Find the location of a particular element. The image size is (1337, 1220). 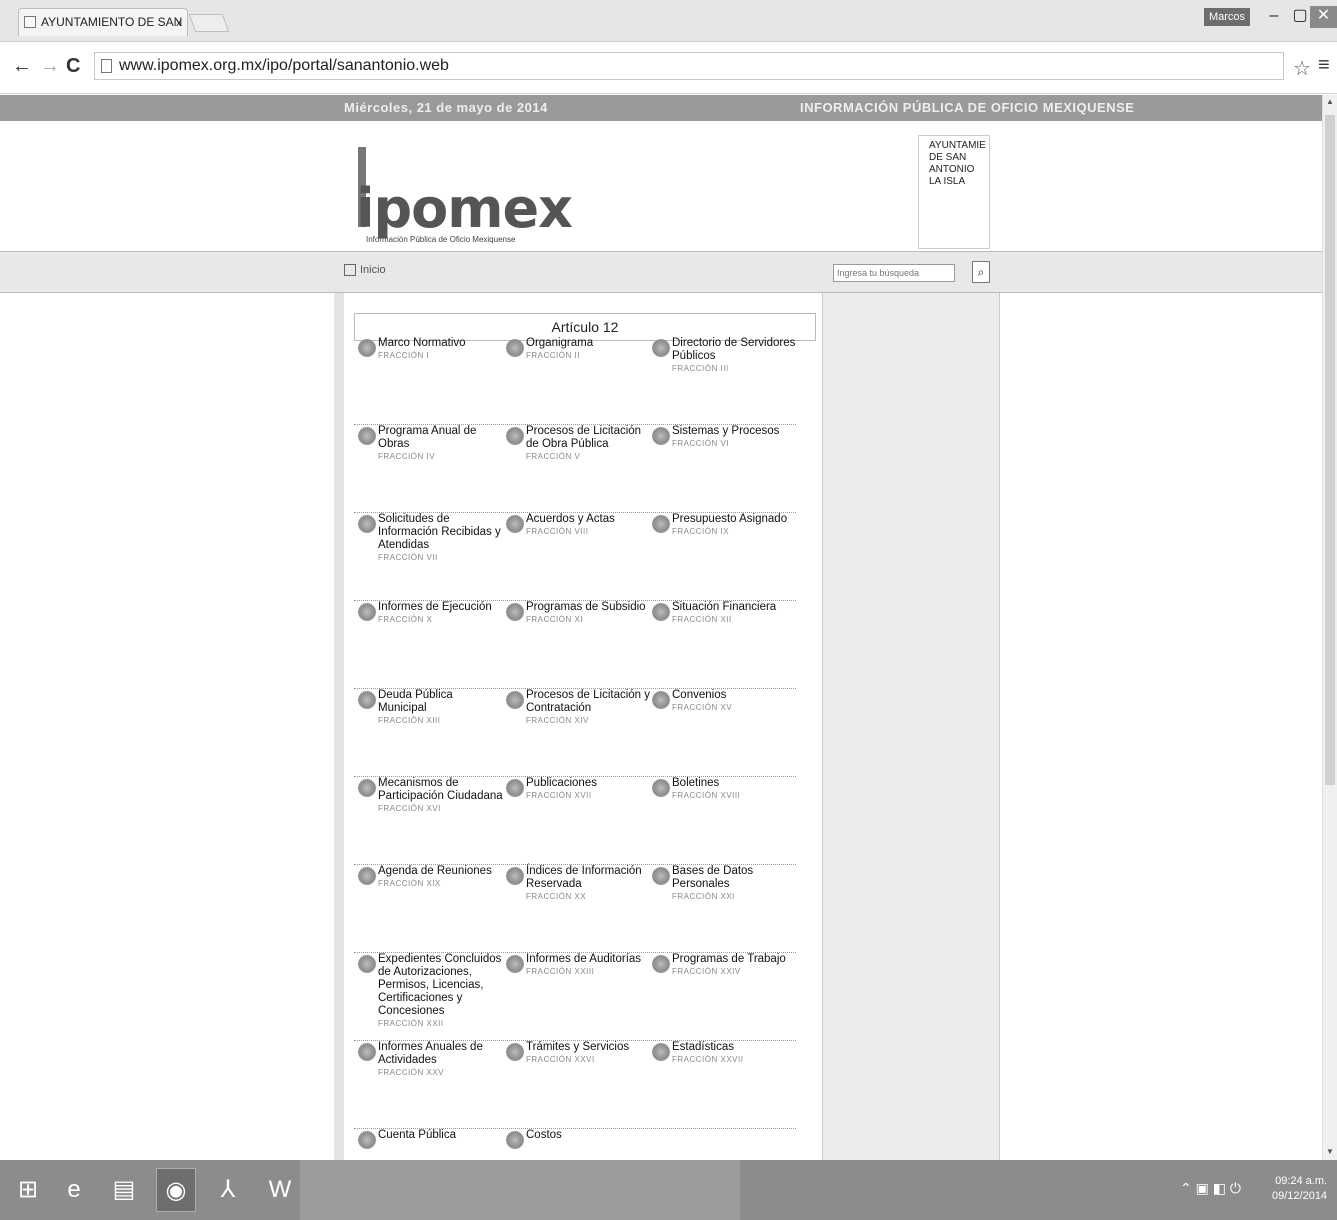

forward-arrow-icon: → is located at coordinates (50, 66).